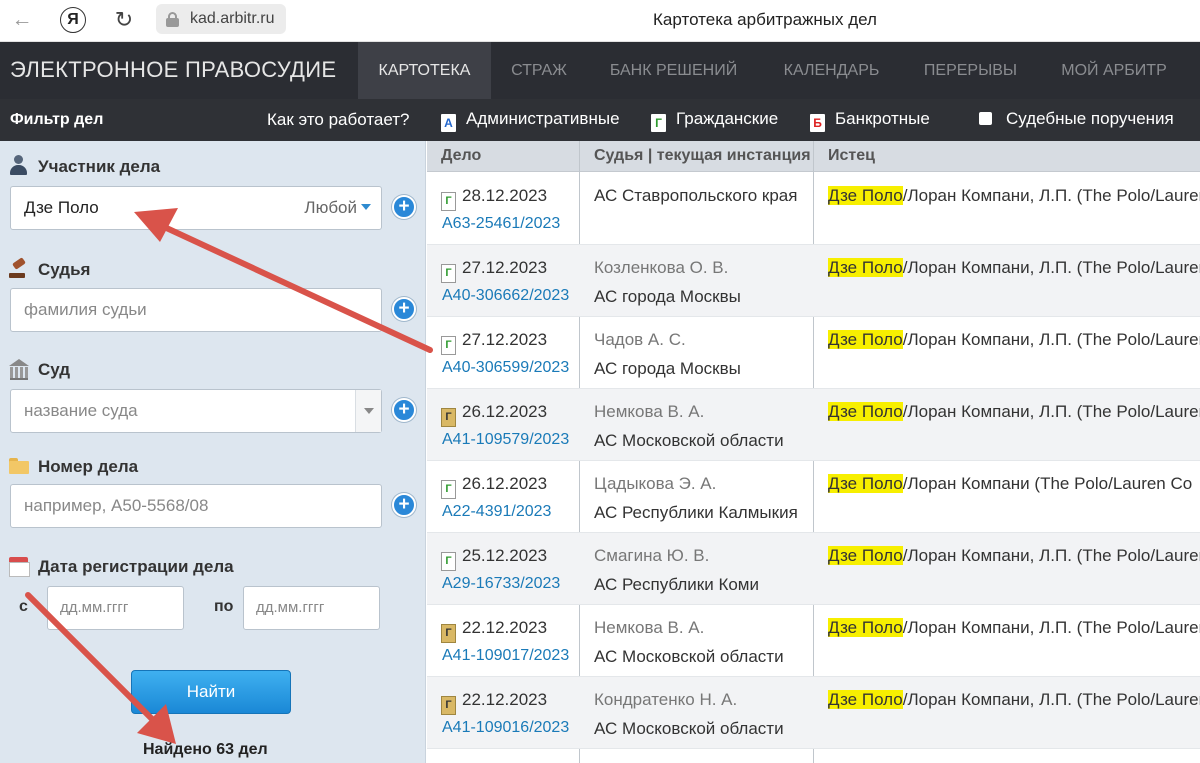 The image size is (1200, 763). Describe the element at coordinates (196, 506) in the screenshot. I see `case-number-input: например, А50-5568/08` at that location.